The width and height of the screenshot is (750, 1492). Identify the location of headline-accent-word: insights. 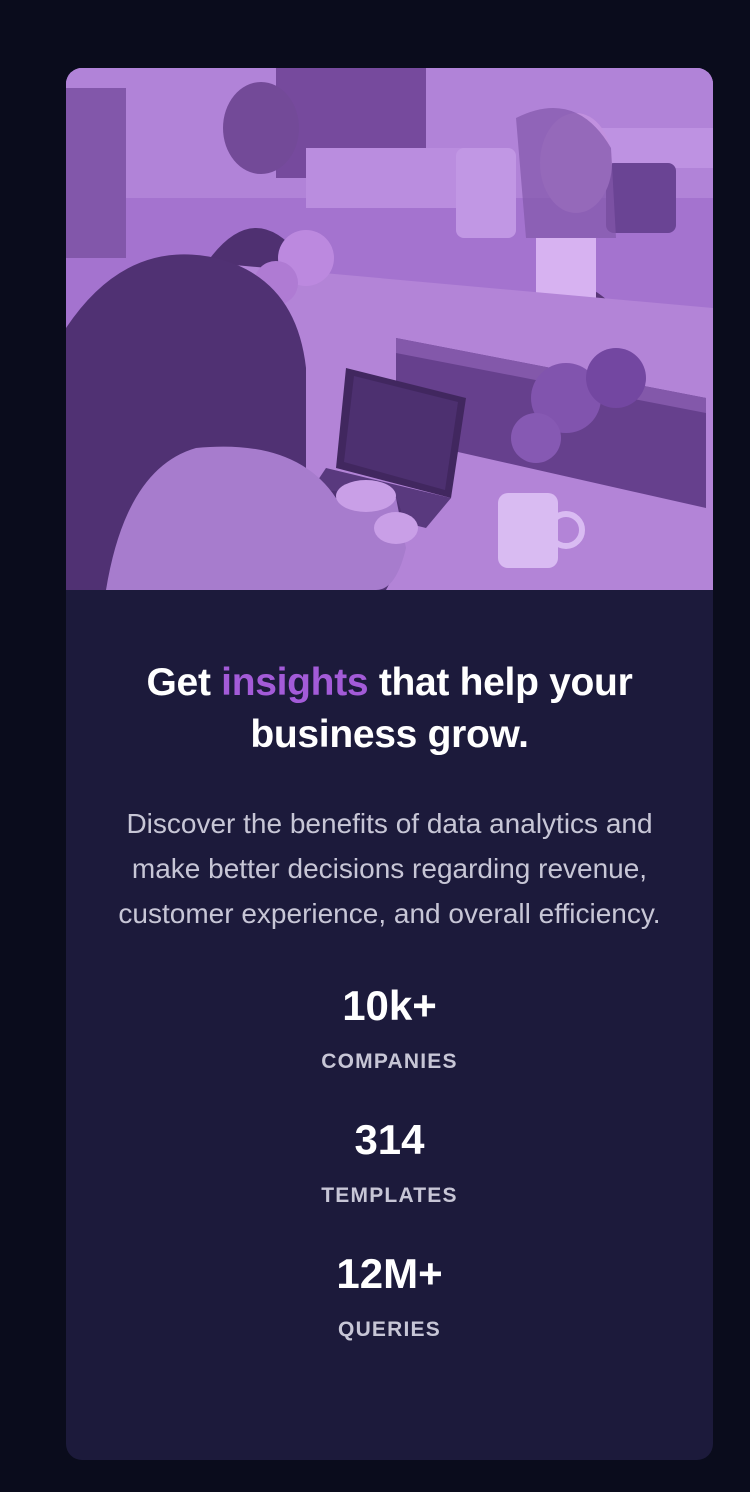
(295, 682).